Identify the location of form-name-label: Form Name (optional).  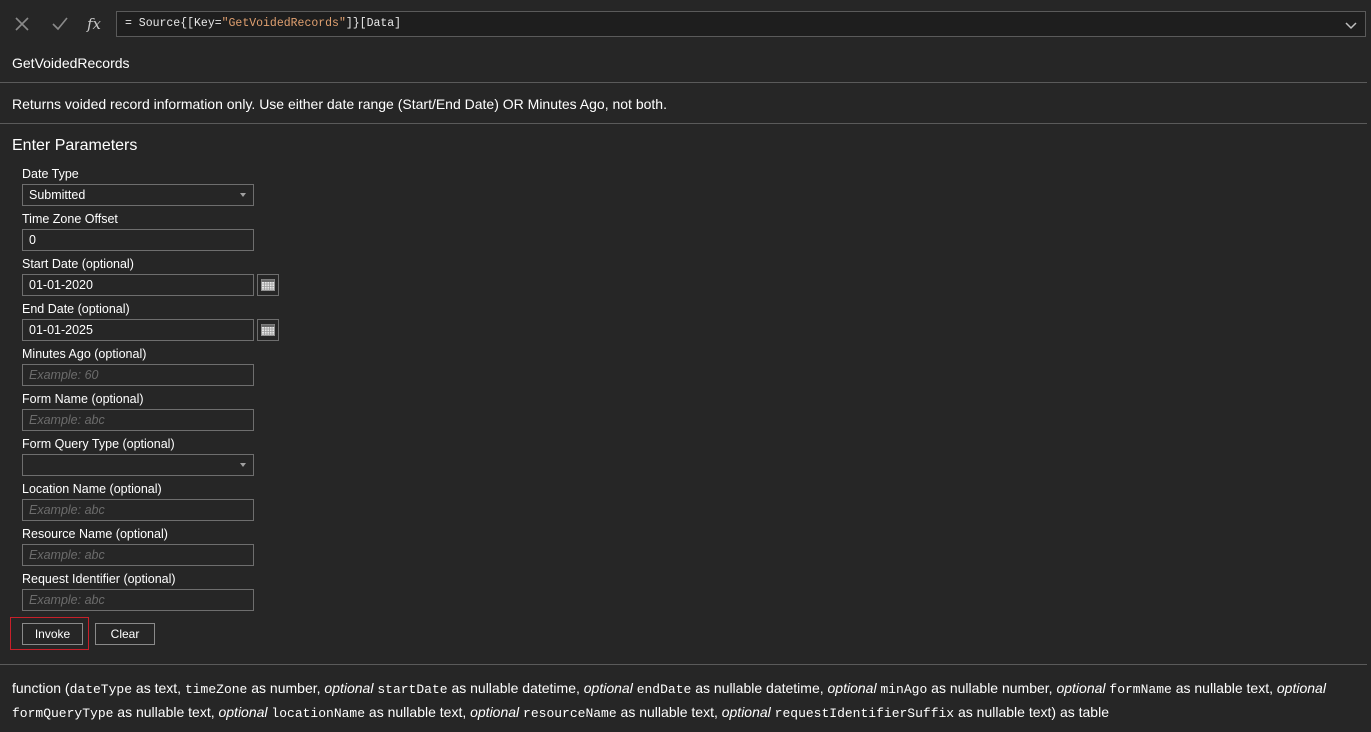
(83, 399).